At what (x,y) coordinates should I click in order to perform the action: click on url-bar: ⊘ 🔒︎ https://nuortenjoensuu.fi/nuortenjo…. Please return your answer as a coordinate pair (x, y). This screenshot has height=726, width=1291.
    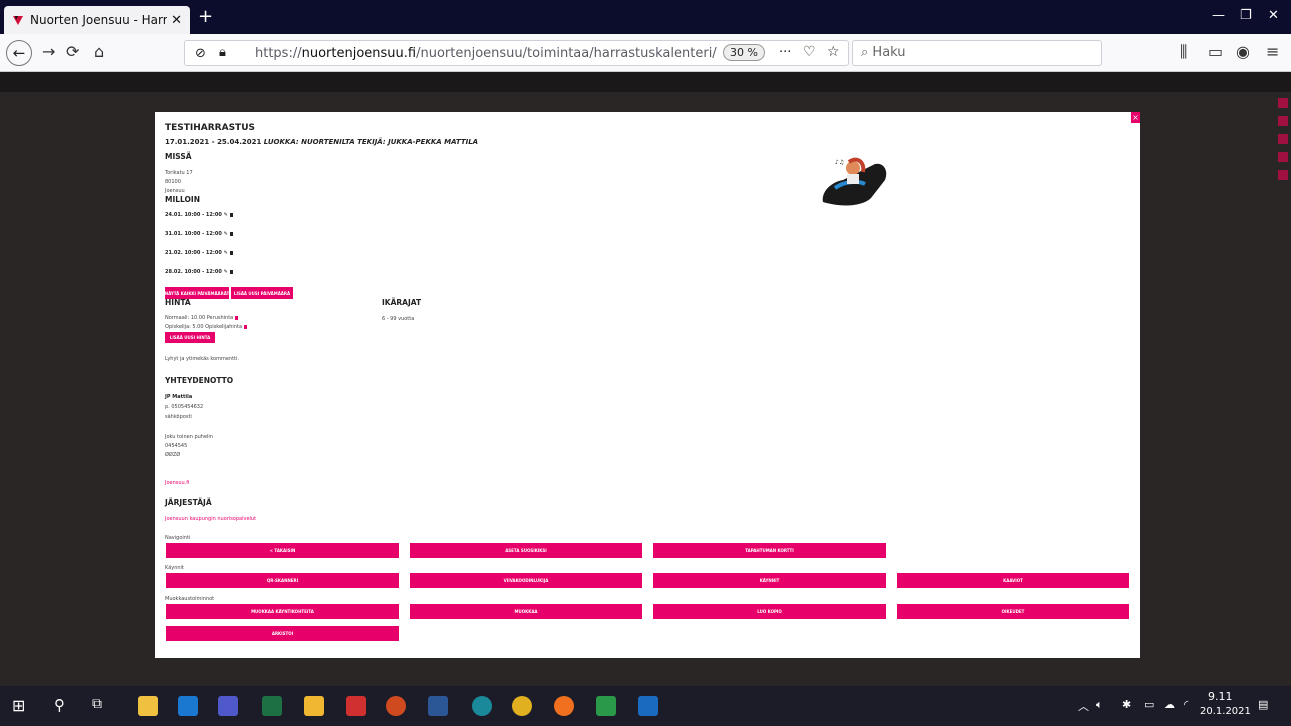
    Looking at the image, I should click on (516, 53).